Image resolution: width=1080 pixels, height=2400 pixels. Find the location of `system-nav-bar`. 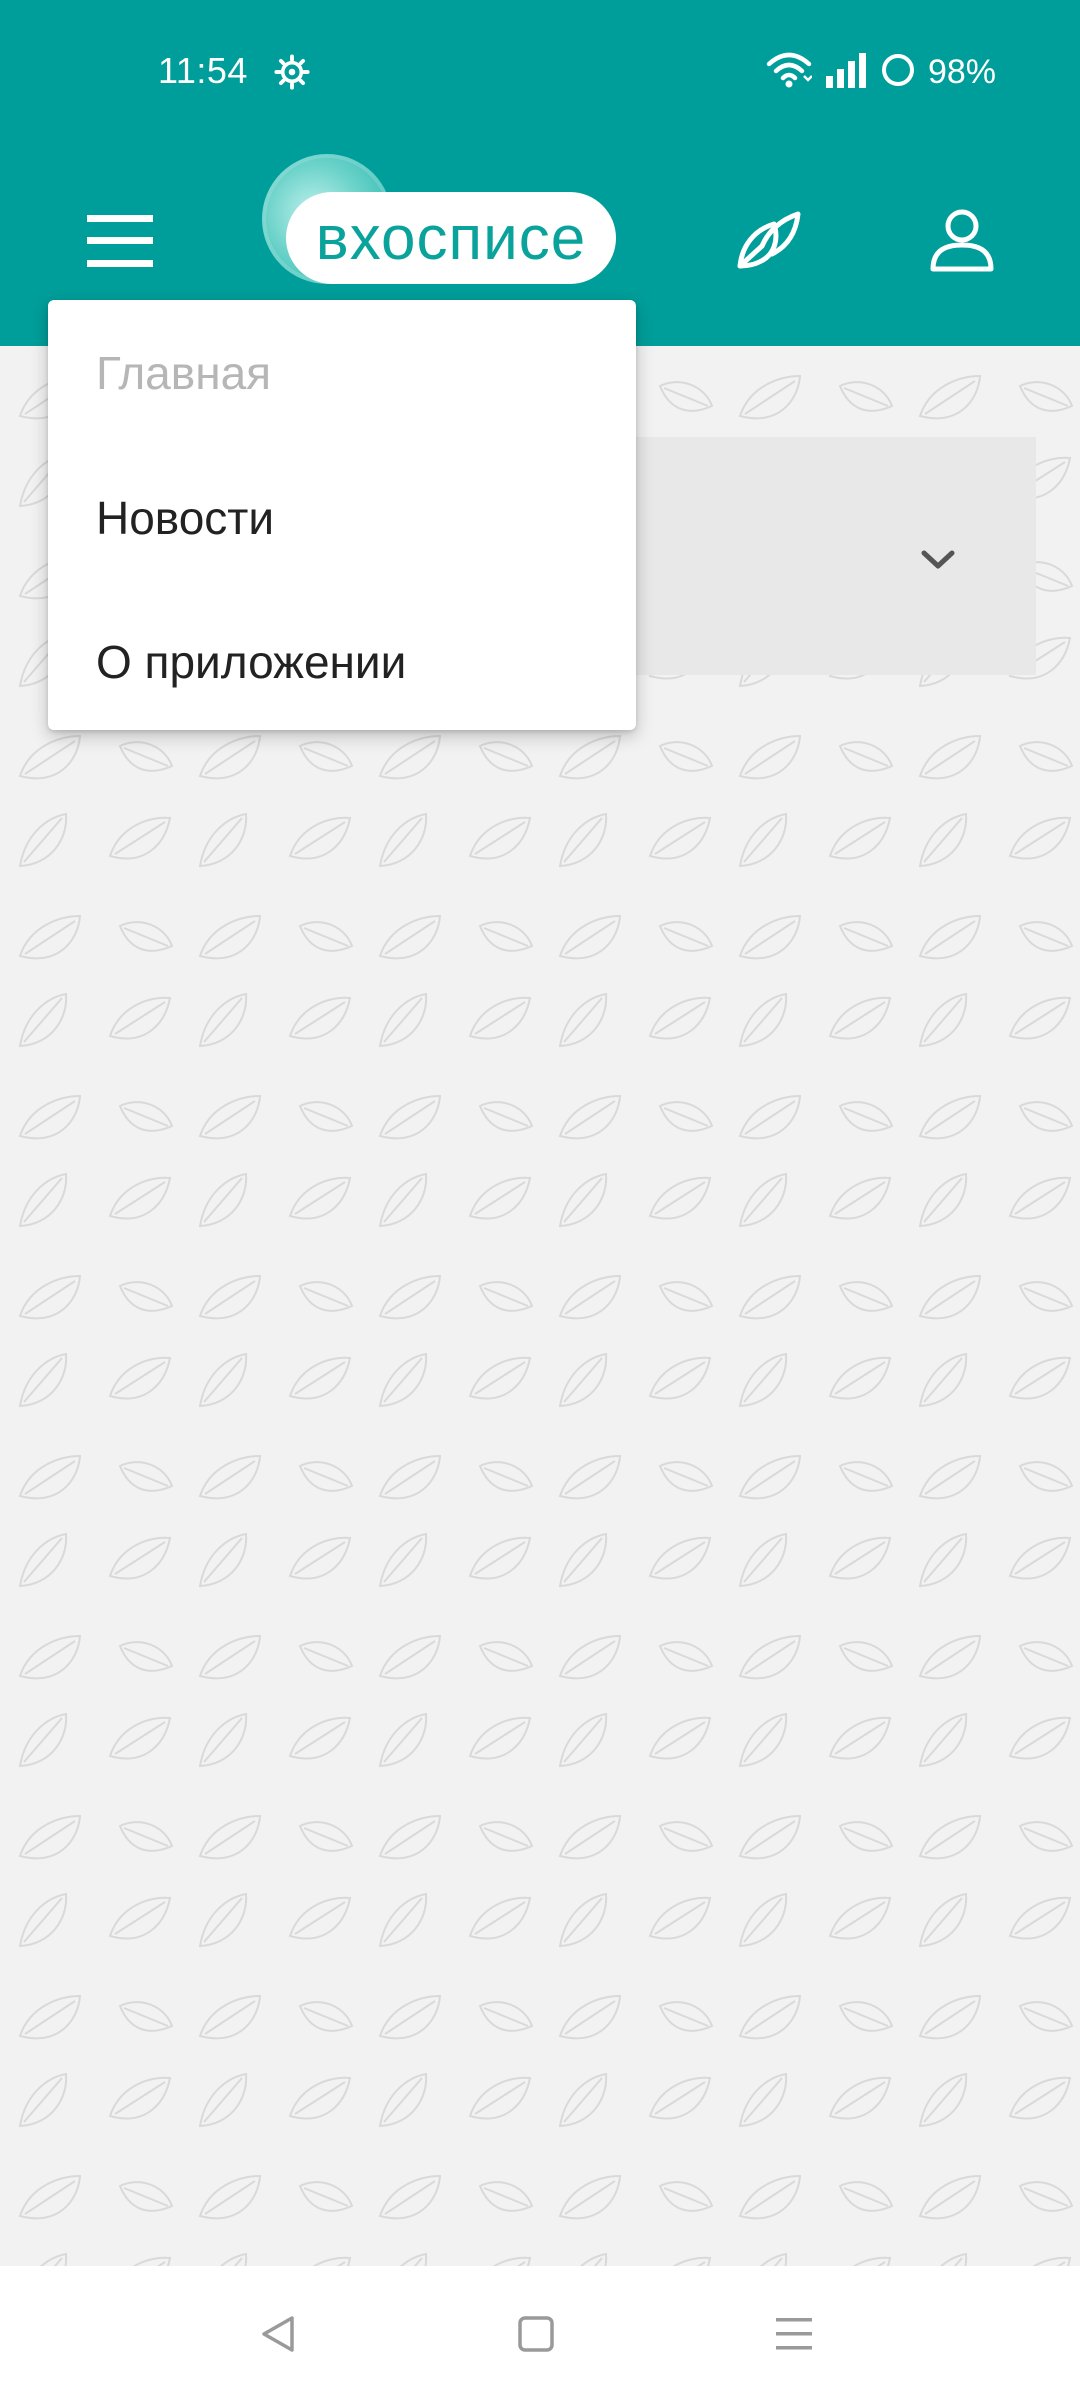

system-nav-bar is located at coordinates (540, 2333).